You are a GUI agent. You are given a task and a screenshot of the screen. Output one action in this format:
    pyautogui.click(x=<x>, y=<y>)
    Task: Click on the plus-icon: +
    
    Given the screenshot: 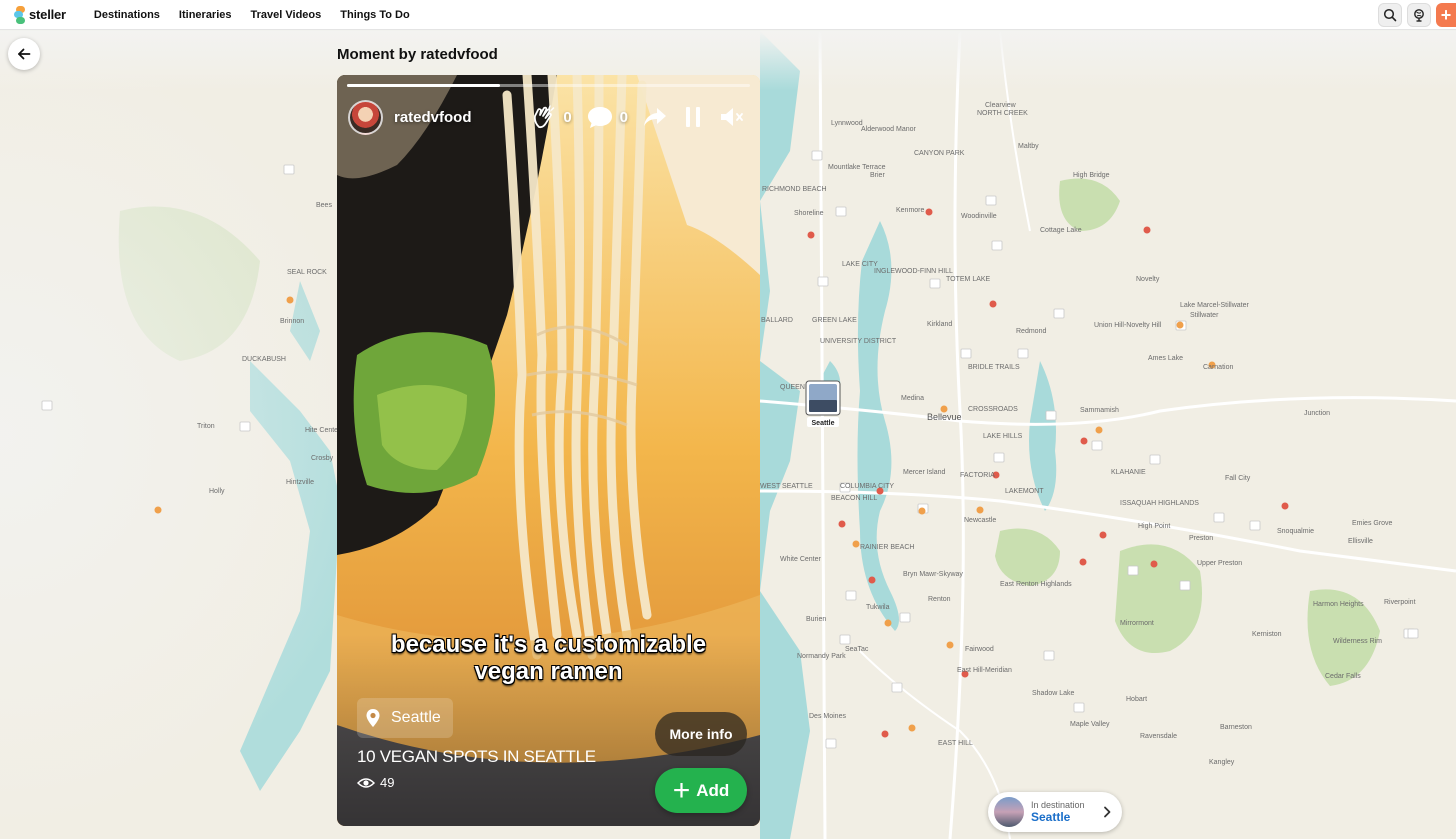 What is the action you would take?
    pyautogui.click(x=681, y=790)
    